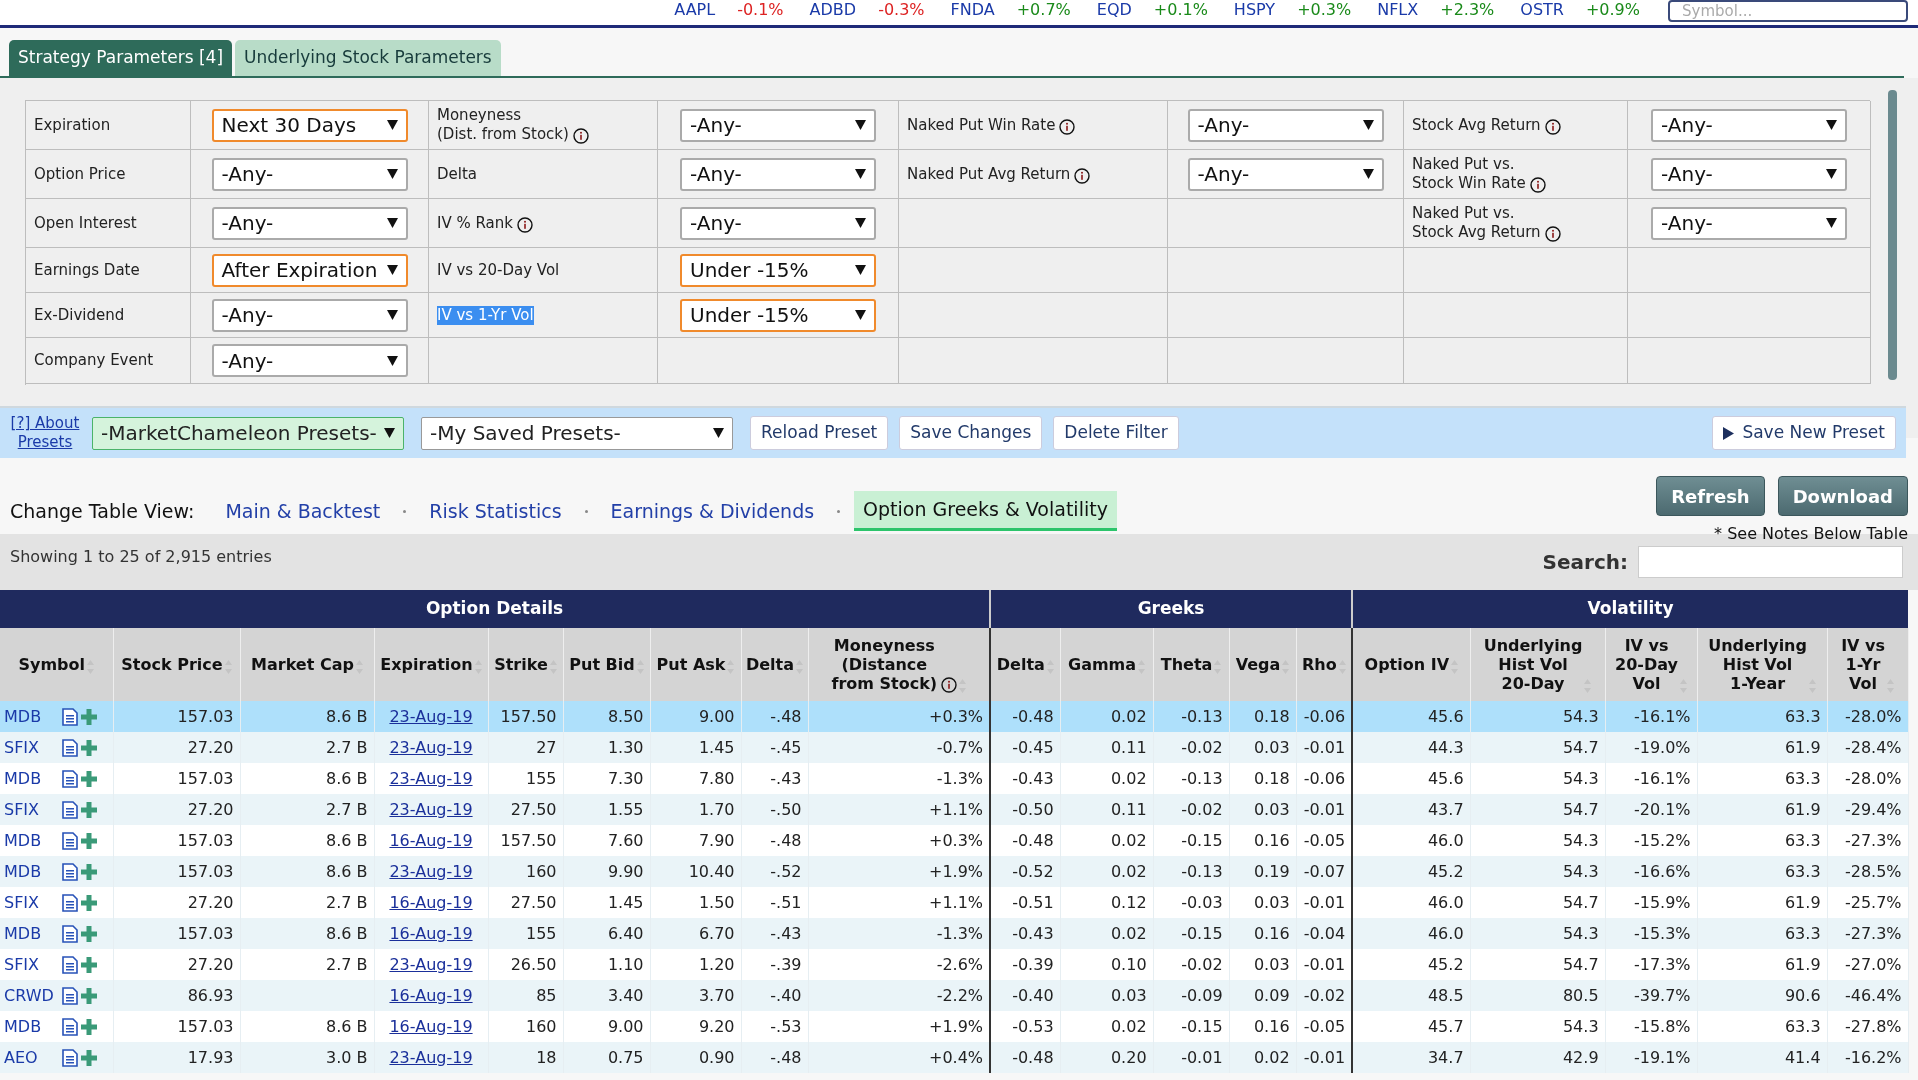 This screenshot has width=1918, height=1080. Describe the element at coordinates (833, 10) in the screenshot. I see `ticker-symbol: ADBD` at that location.